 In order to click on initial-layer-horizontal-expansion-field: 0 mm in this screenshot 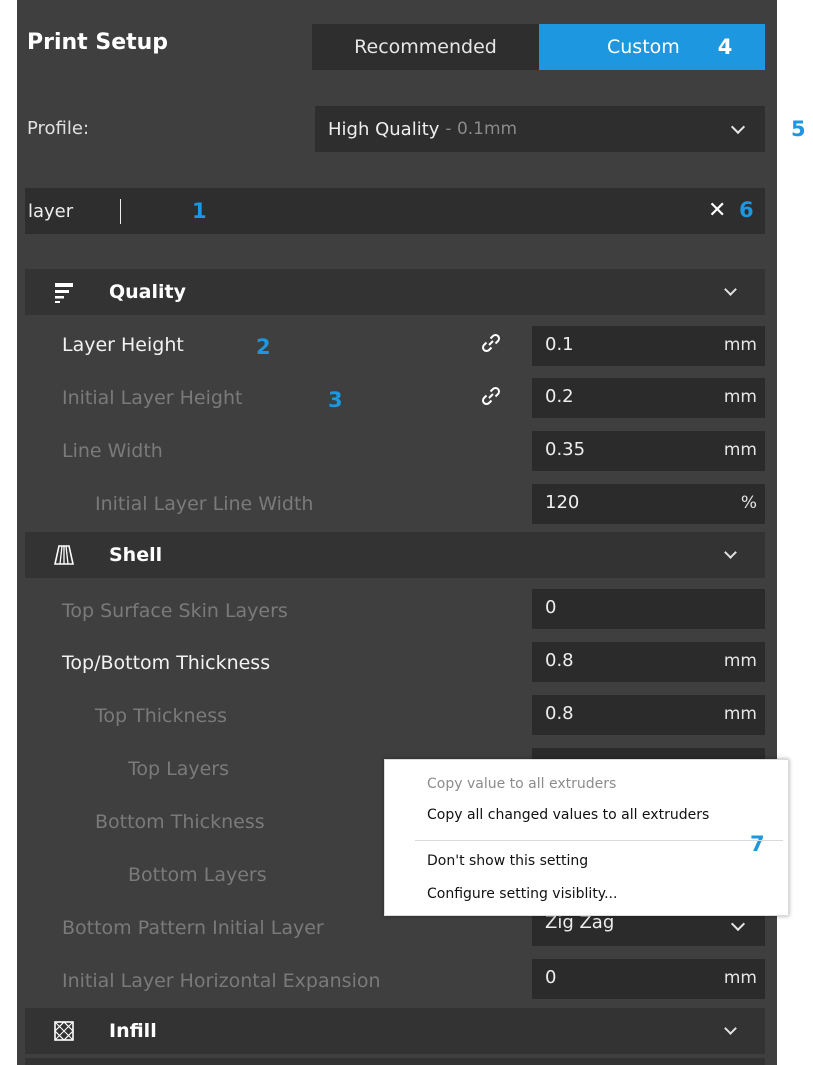, I will do `click(648, 979)`.